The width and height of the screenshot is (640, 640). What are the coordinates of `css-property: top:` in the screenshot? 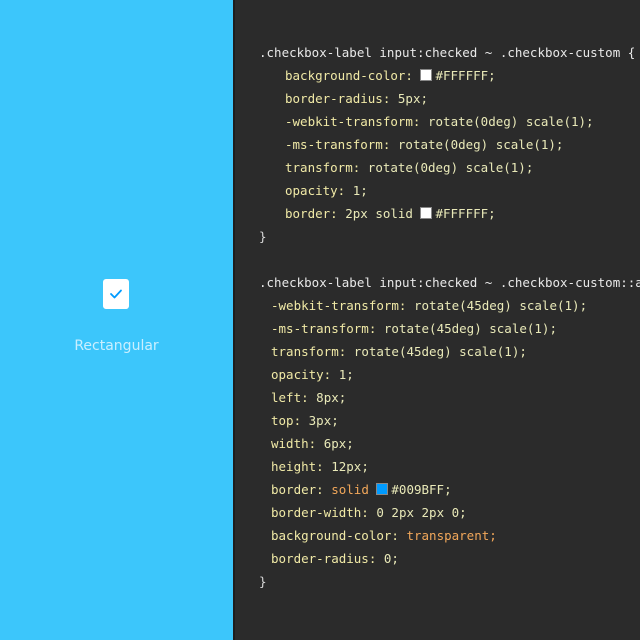 It's located at (286, 420).